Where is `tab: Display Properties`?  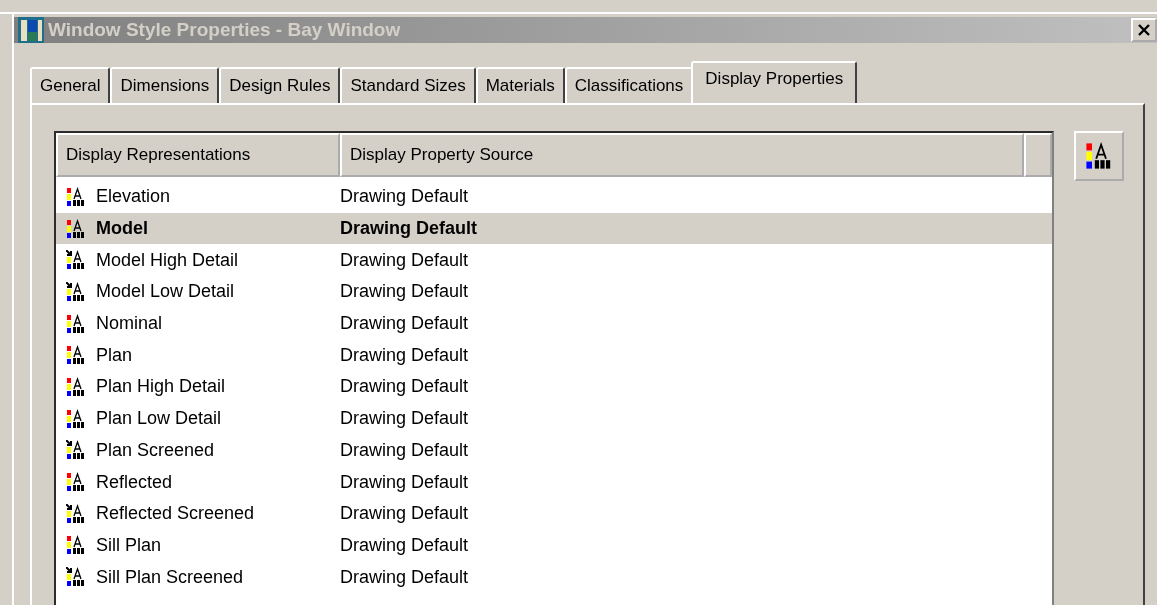
tab: Display Properties is located at coordinates (774, 82).